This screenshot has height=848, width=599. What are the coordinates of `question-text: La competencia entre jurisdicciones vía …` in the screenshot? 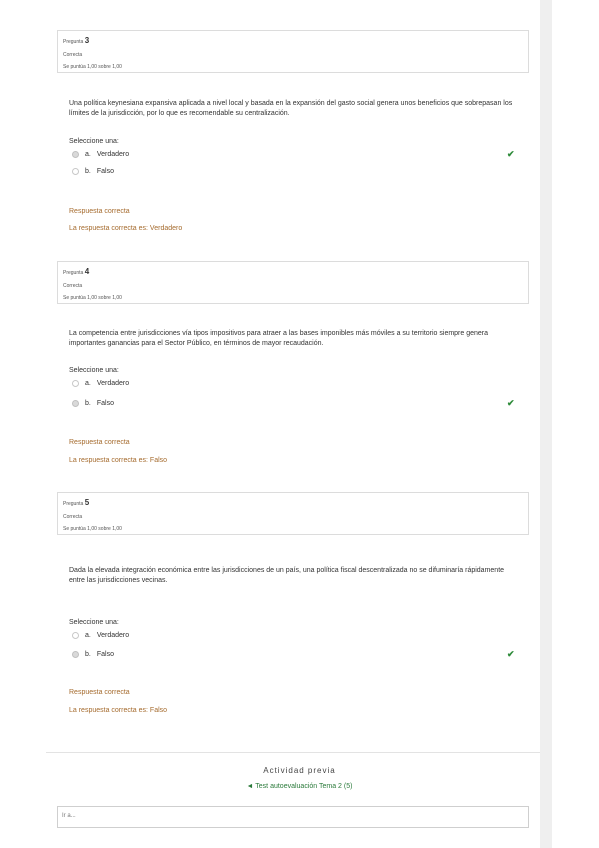 It's located at (279, 338).